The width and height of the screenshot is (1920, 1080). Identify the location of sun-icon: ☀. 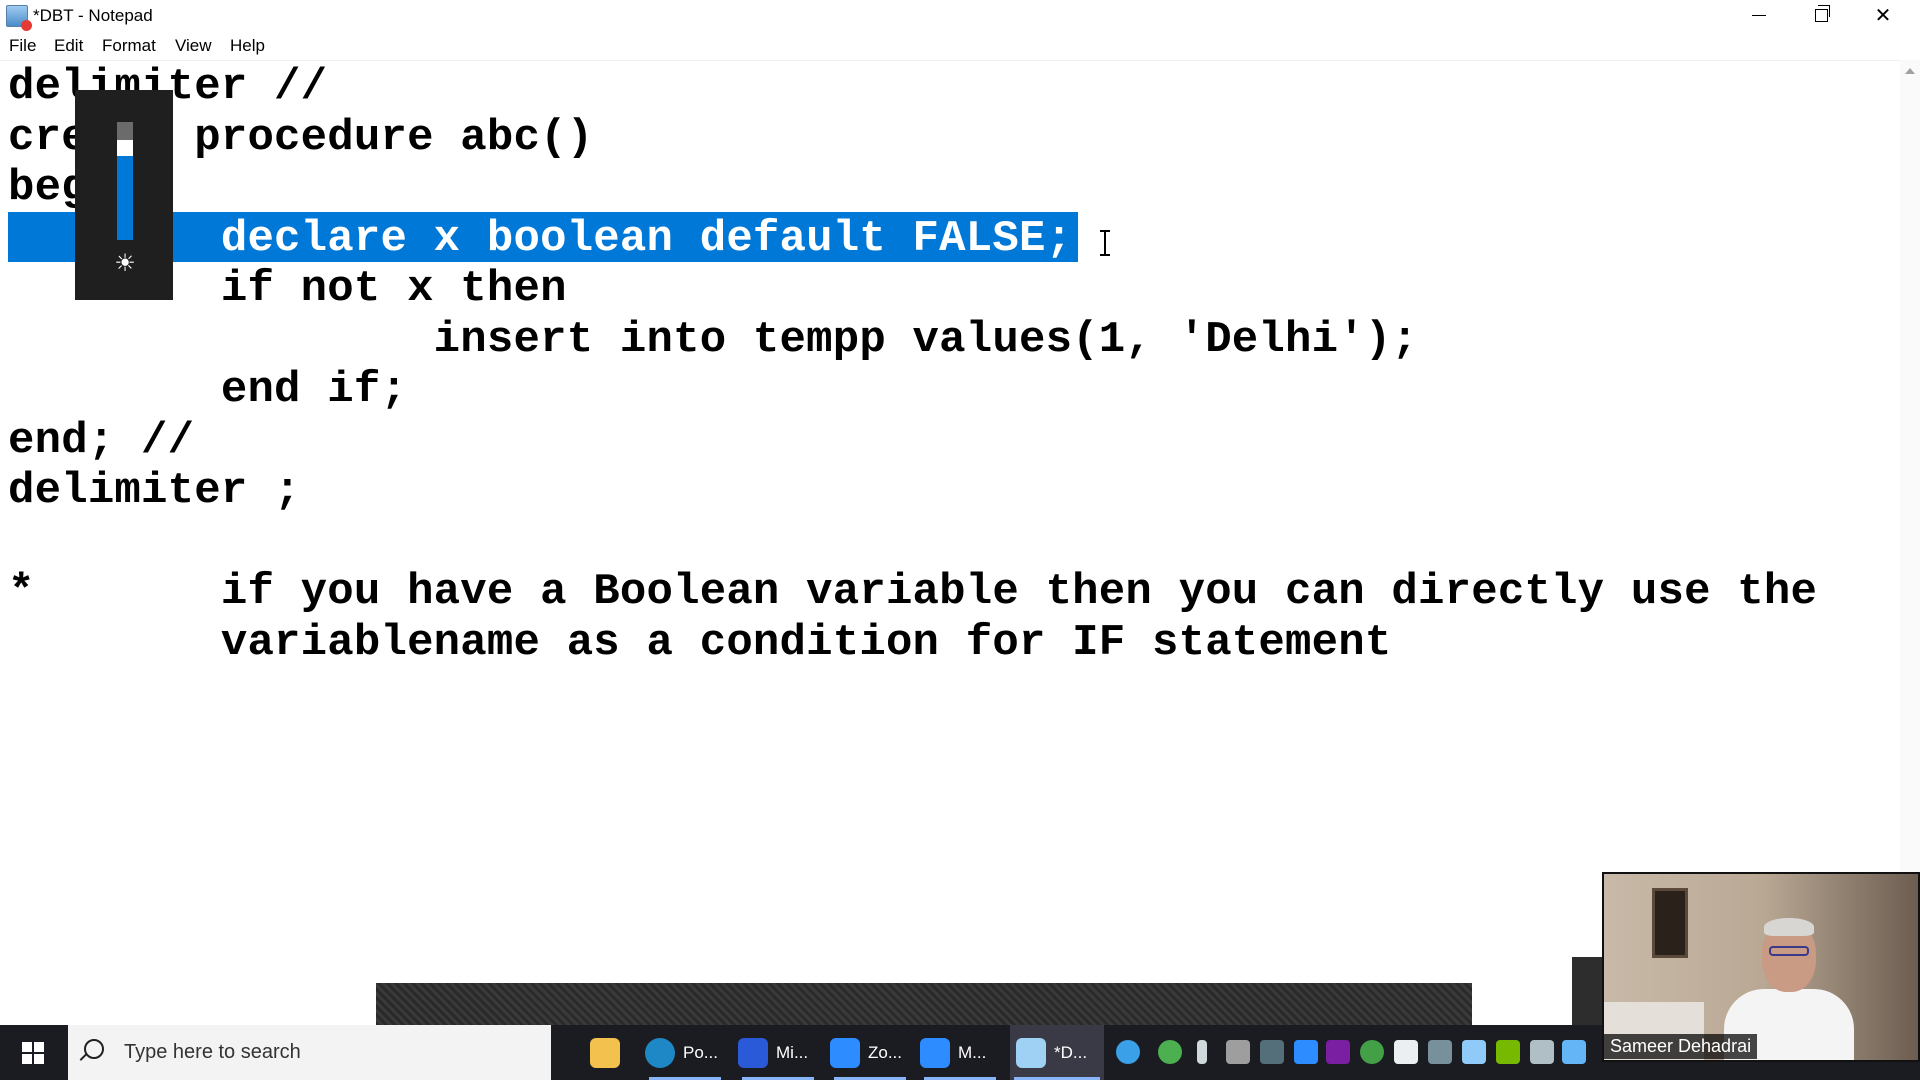
(125, 263).